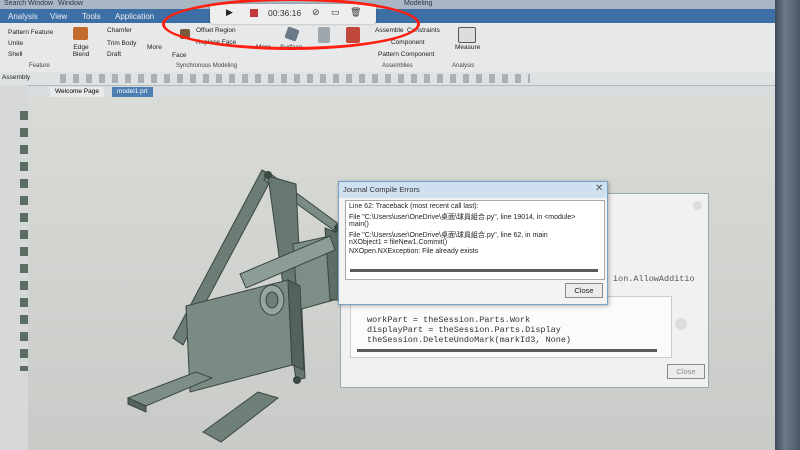  What do you see at coordinates (787, 225) in the screenshot?
I see `monitor-bezel` at bounding box center [787, 225].